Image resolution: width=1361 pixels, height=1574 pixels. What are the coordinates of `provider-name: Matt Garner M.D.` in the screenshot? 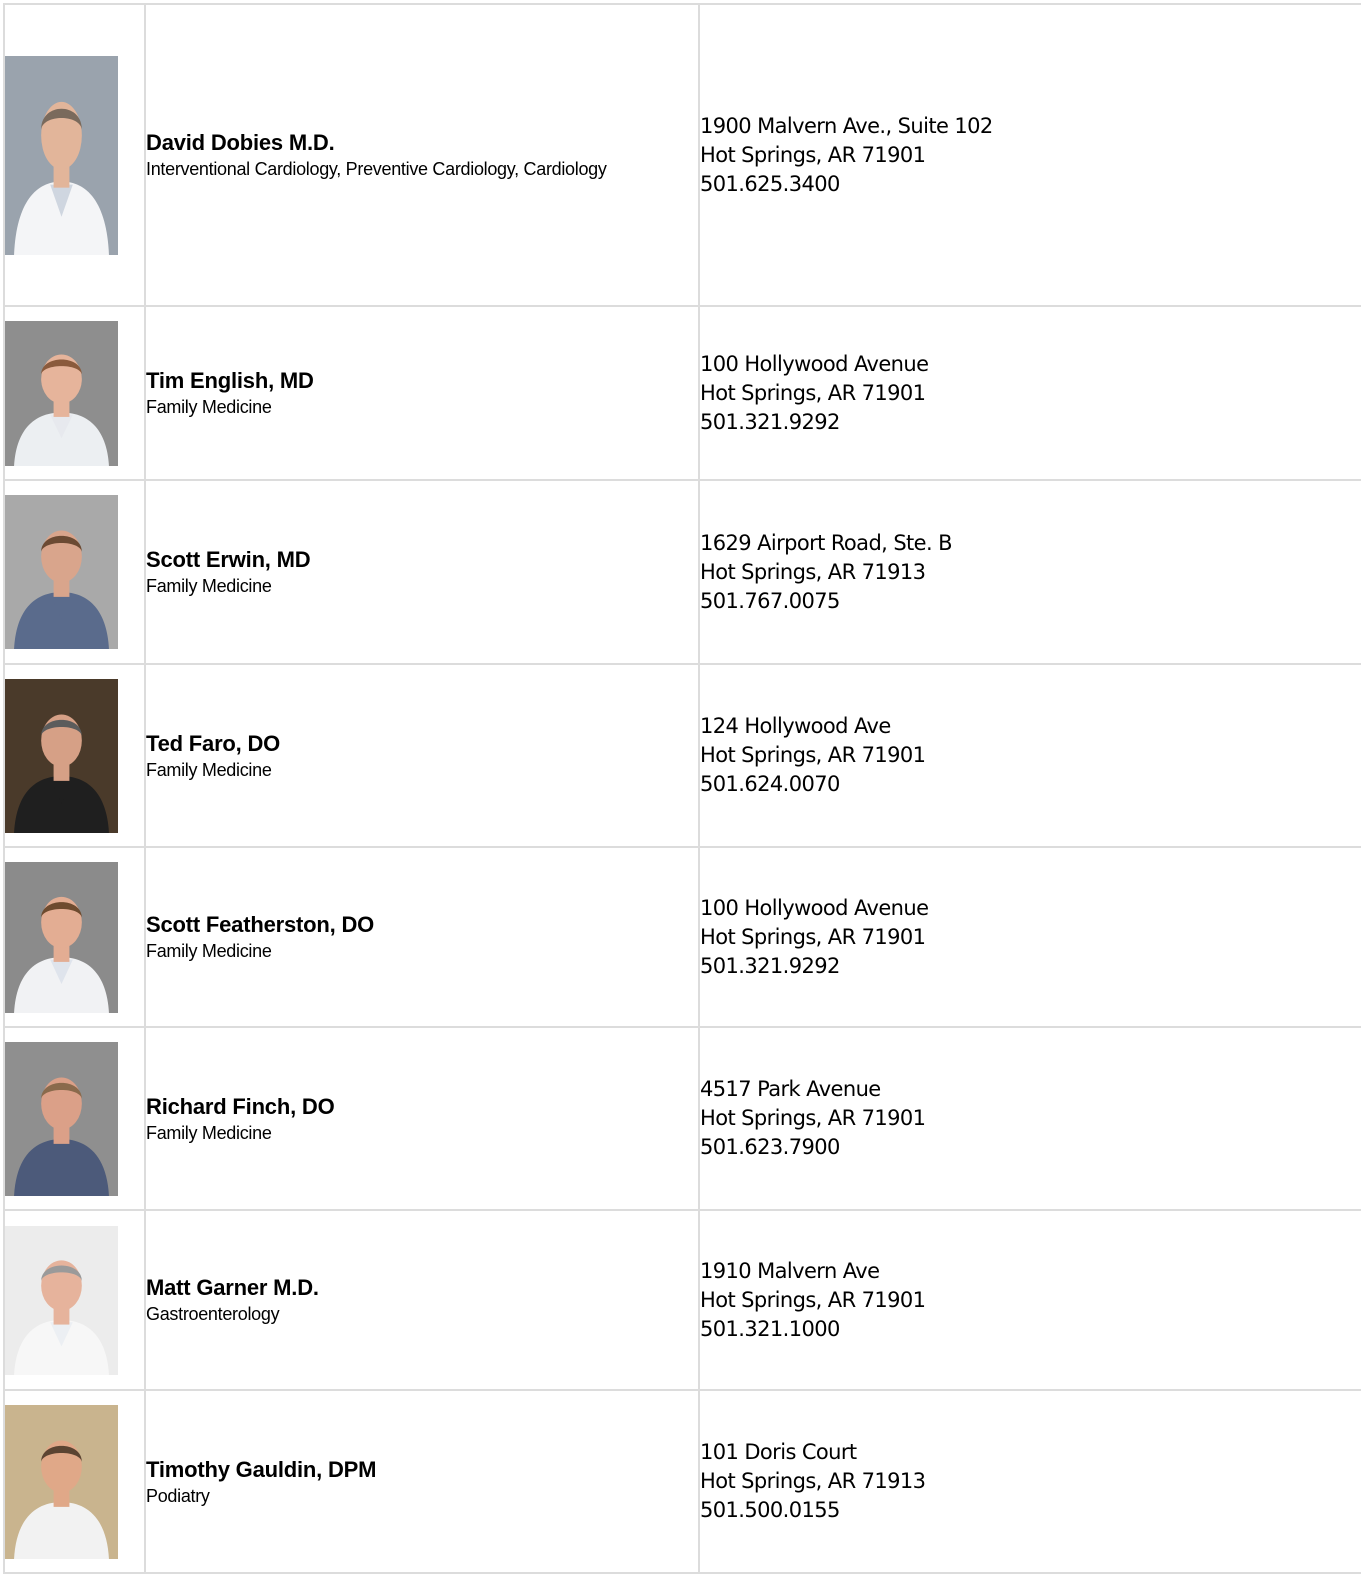 It's located at (422, 1288).